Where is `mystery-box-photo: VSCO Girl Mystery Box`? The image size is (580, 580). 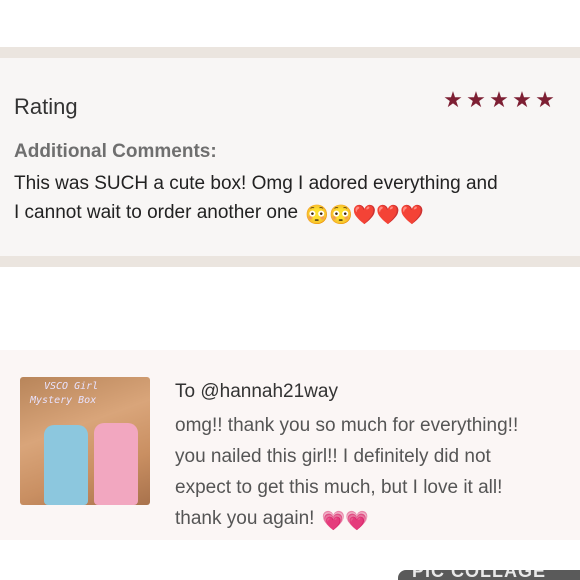 mystery-box-photo: VSCO Girl Mystery Box is located at coordinates (85, 441).